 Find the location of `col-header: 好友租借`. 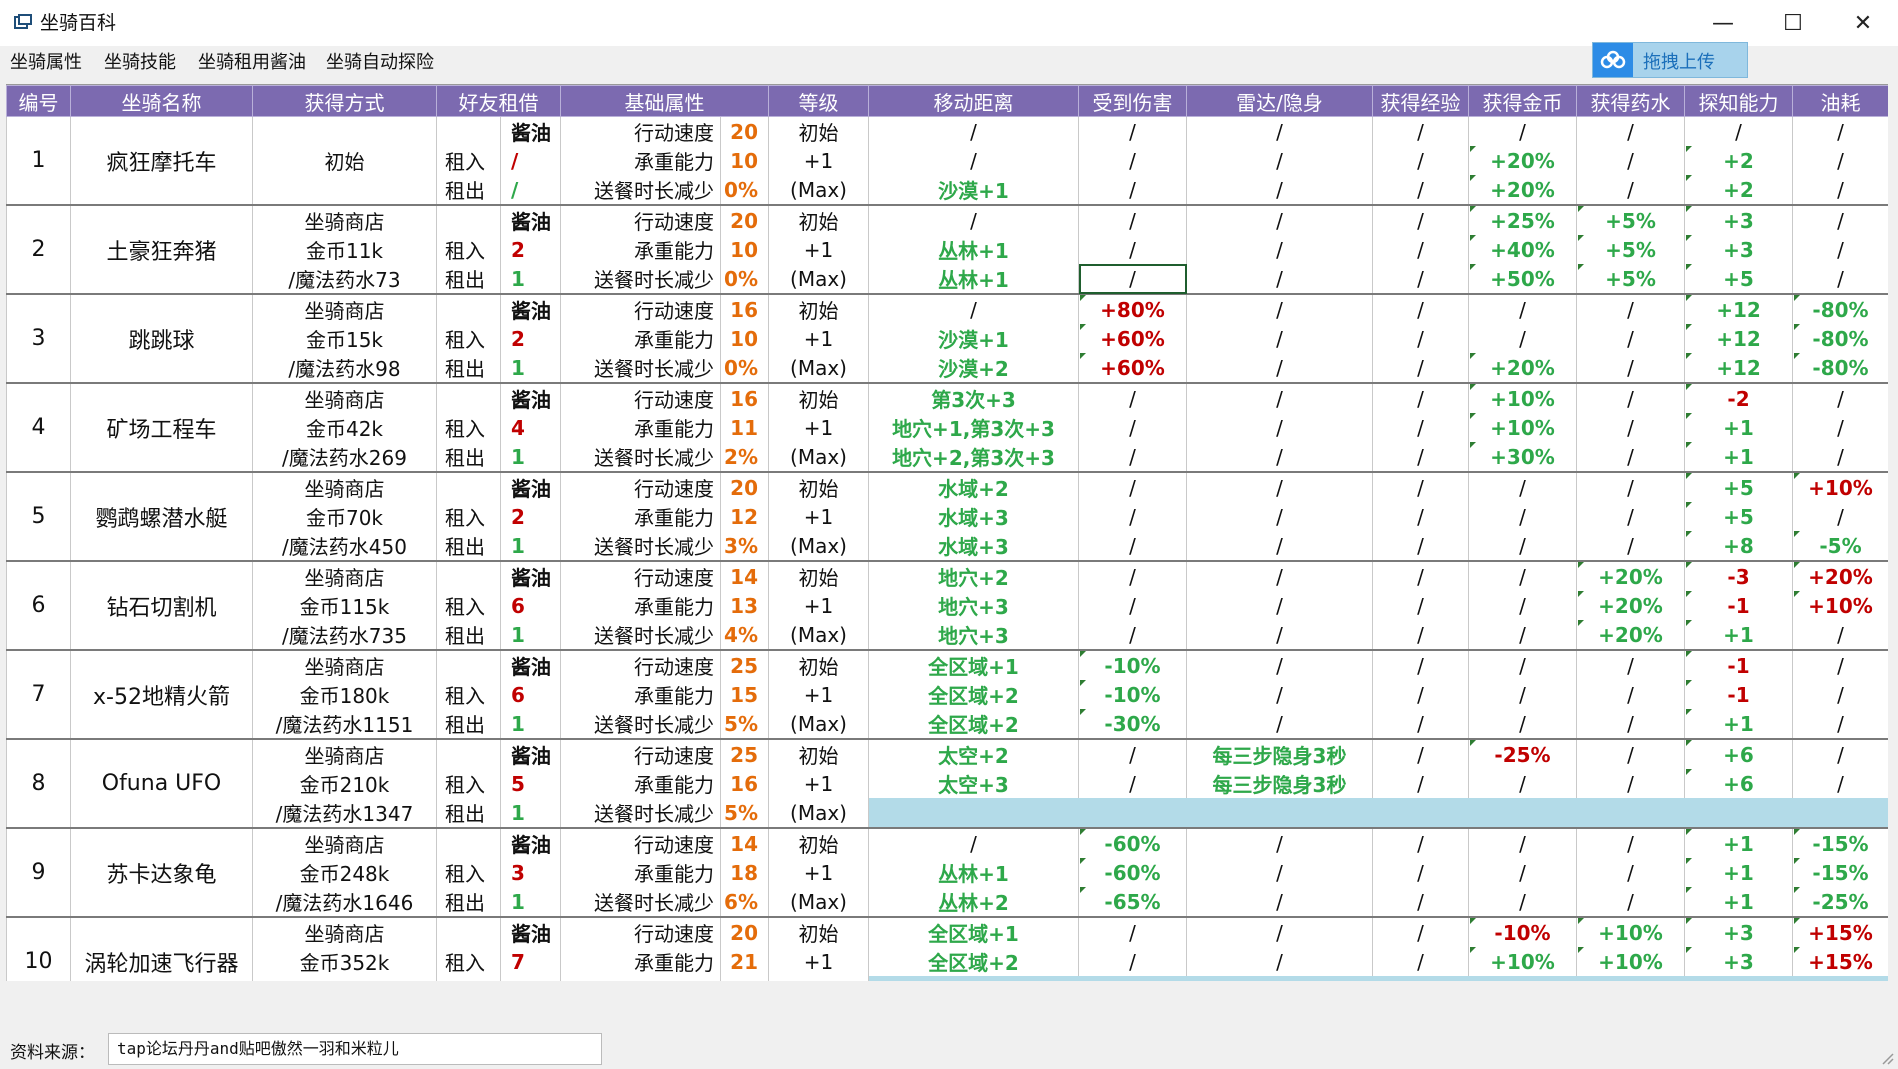

col-header: 好友租借 is located at coordinates (498, 101).